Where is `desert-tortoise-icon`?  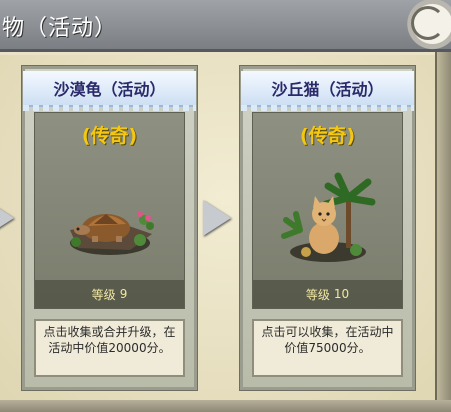
desert-tortoise-icon is located at coordinates (112, 233).